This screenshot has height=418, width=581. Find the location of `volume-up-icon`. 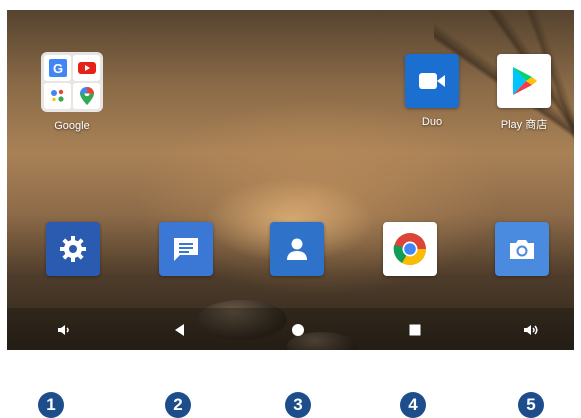

volume-up-icon is located at coordinates (531, 330).